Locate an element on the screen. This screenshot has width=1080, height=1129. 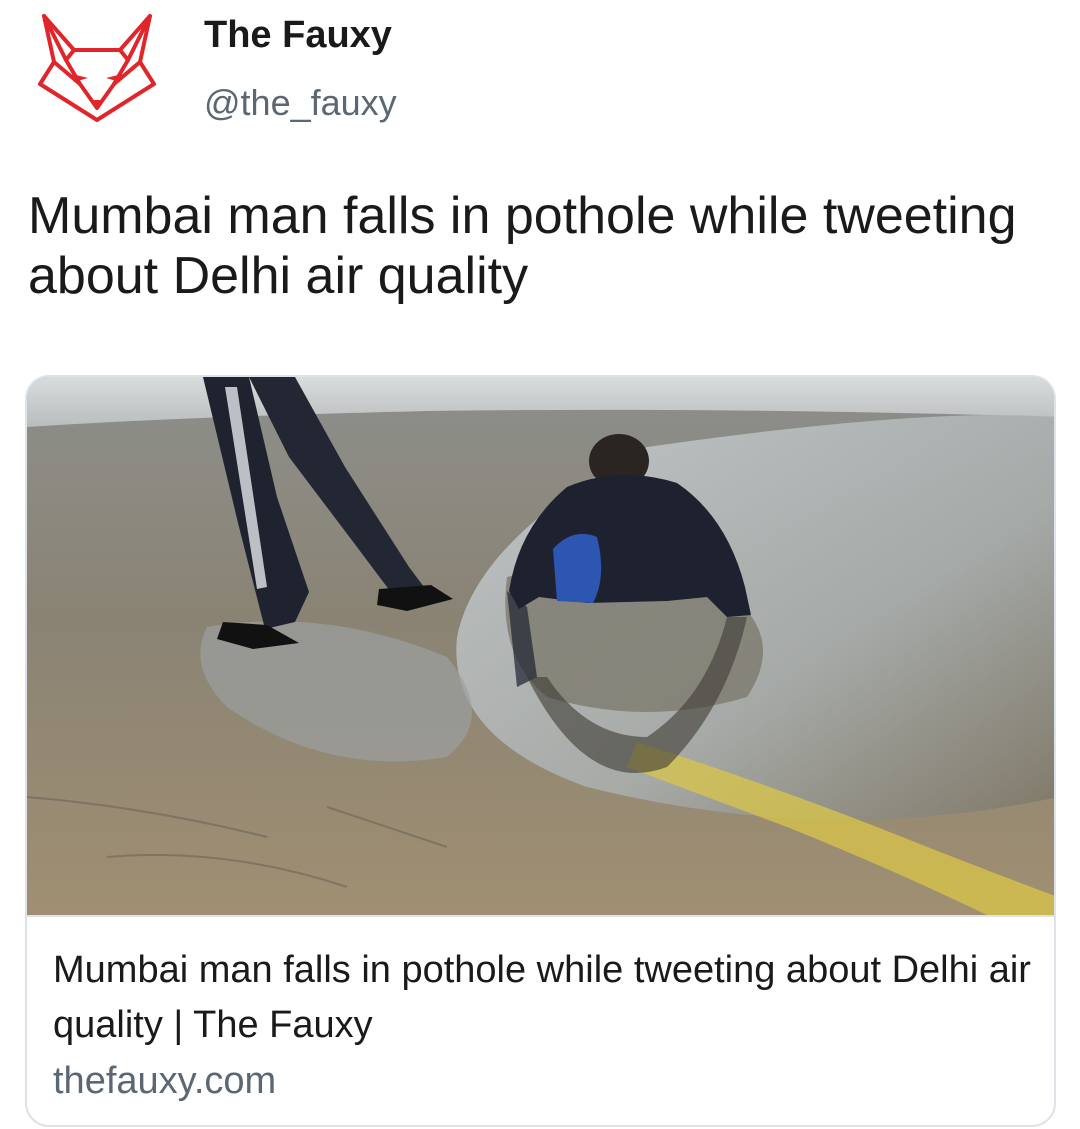
author-display-name: The Fauxy is located at coordinates (298, 35).